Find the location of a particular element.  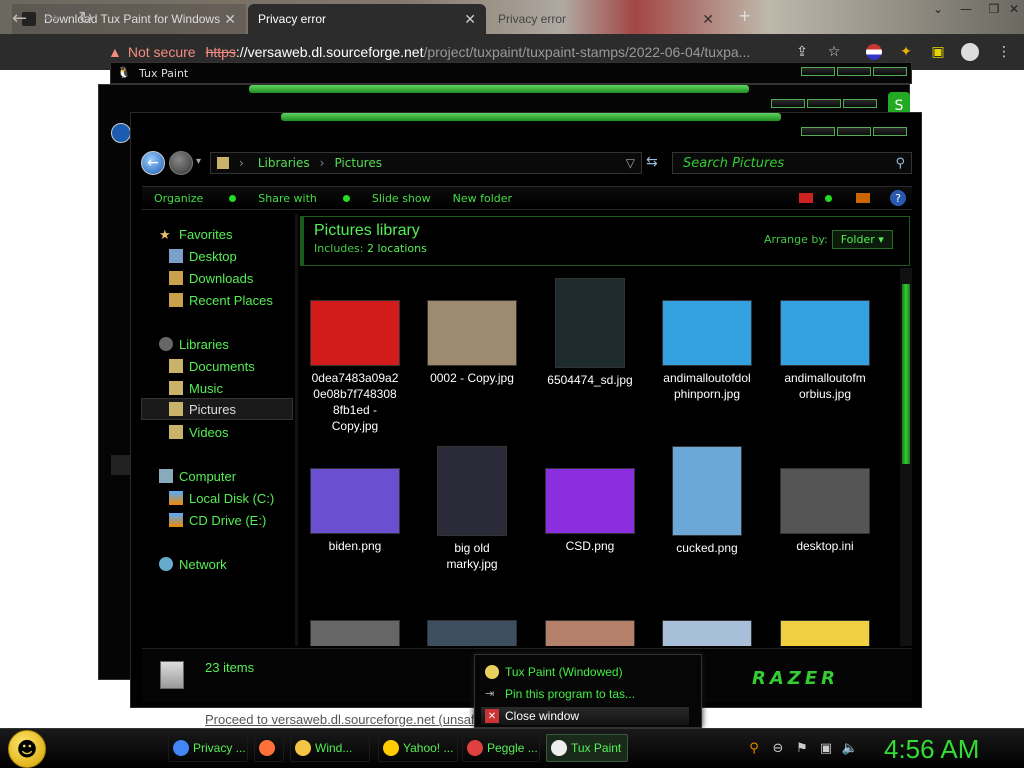

arrange-dropdown: Folder ▾ is located at coordinates (862, 239).